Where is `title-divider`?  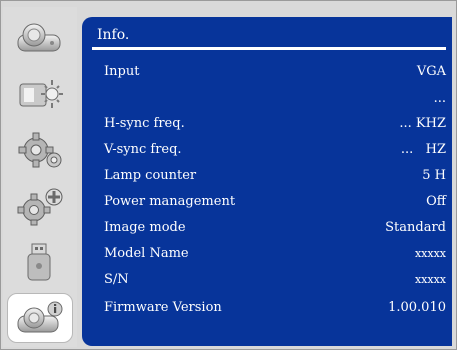 title-divider is located at coordinates (269, 48).